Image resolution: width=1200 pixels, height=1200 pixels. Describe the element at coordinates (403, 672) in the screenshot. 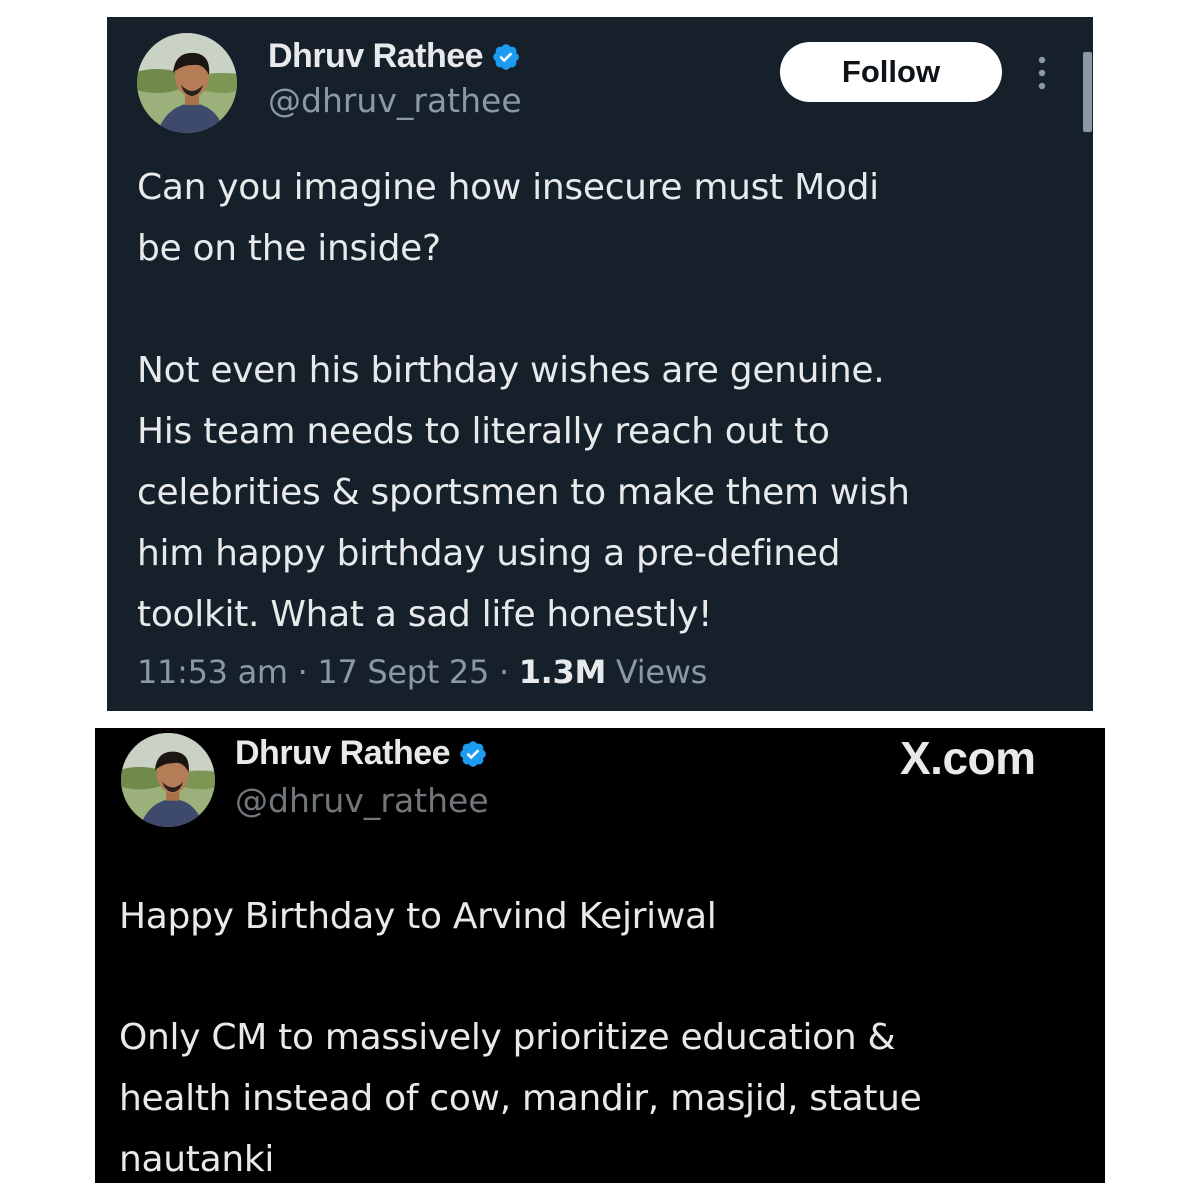

I see `tweet-date: 17 Sept 25` at that location.